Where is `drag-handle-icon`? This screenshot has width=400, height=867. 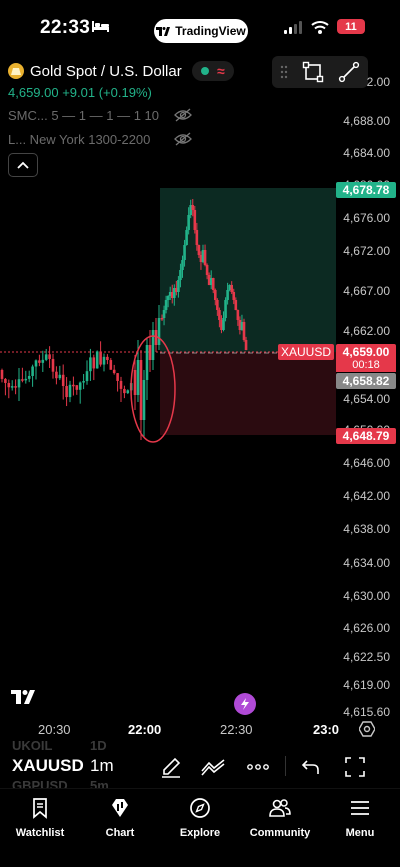
drag-handle-icon is located at coordinates (284, 72).